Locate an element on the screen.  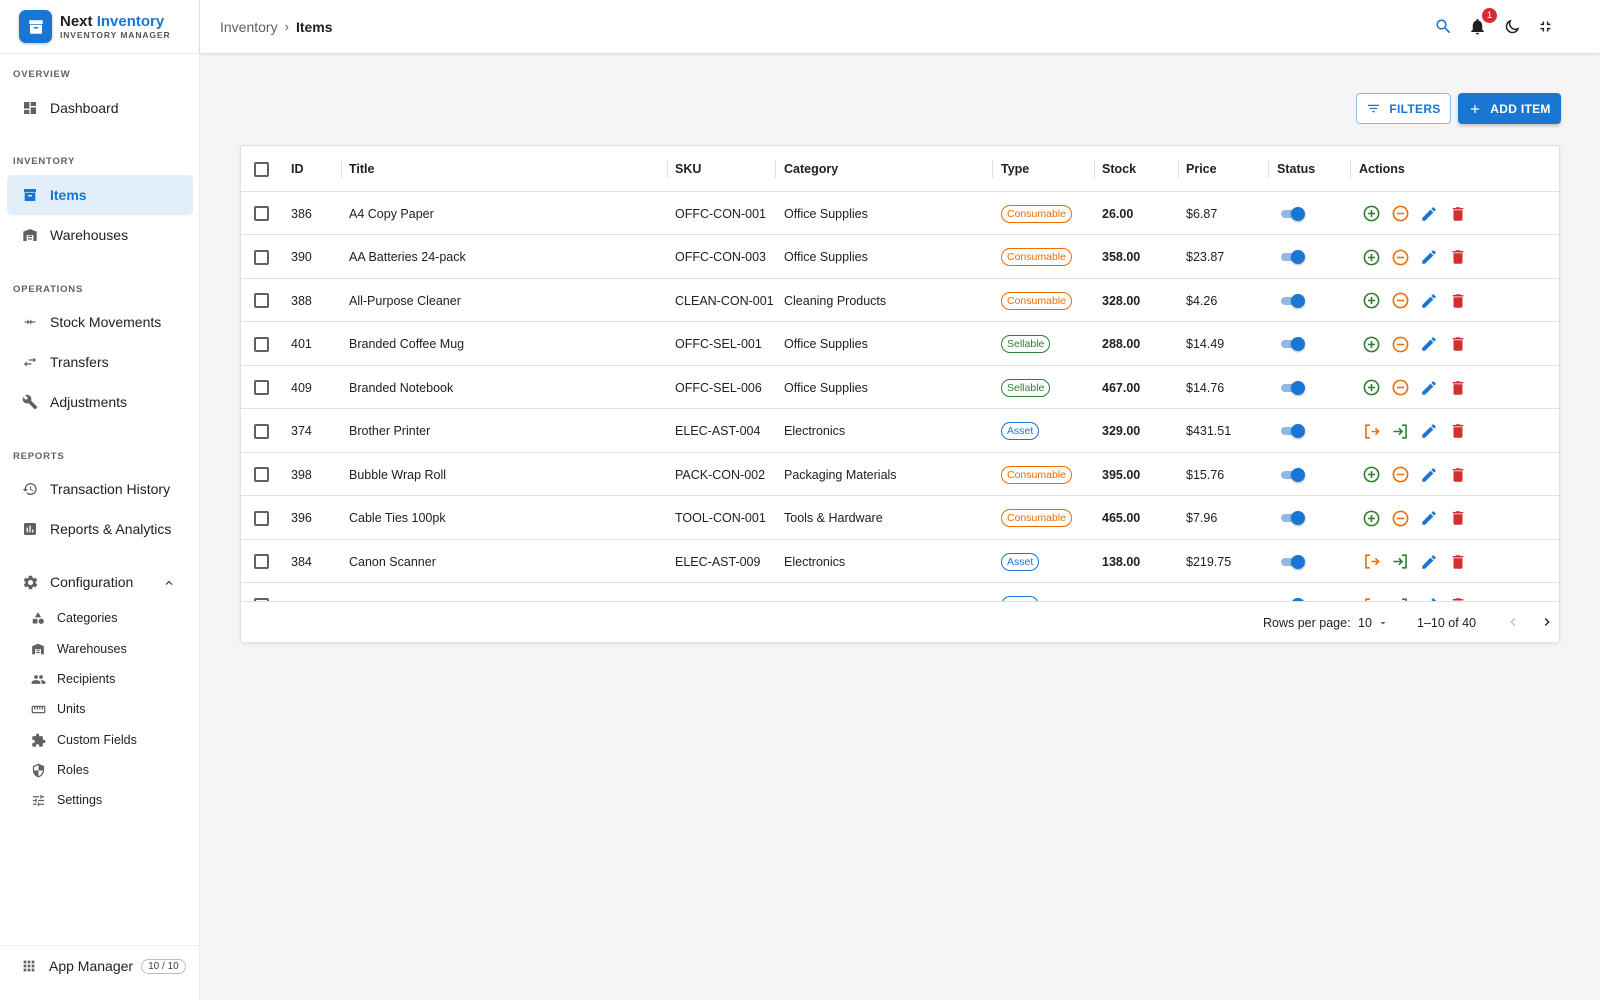
column-stock: Stock is located at coordinates (1119, 169).